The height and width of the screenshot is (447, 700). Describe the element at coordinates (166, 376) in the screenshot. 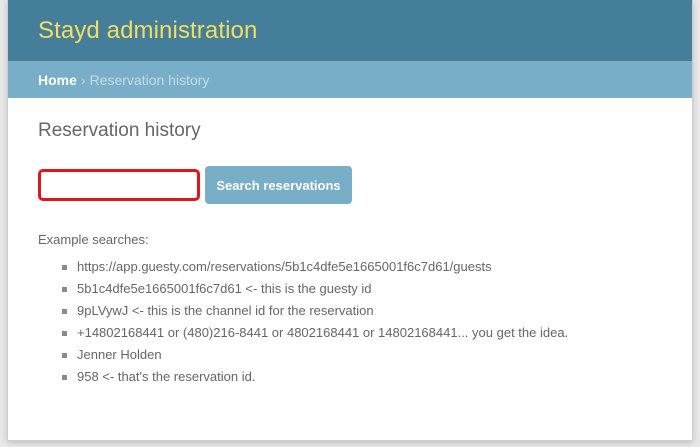

I see `example-text: 958 <- that's the reservation id.` at that location.